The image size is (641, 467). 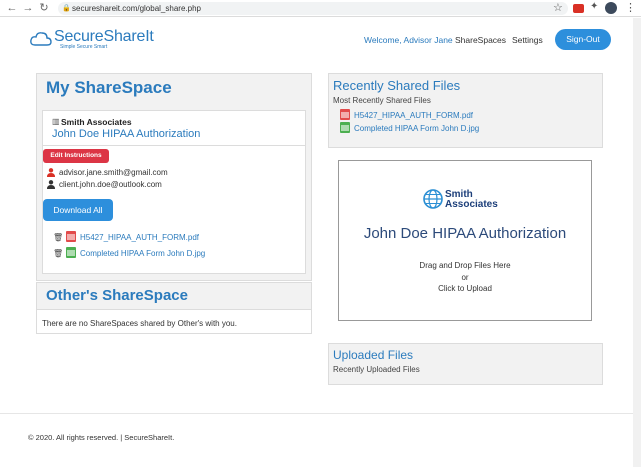 I want to click on client-email: client.john.doe@outlook.com, so click(x=110, y=184).